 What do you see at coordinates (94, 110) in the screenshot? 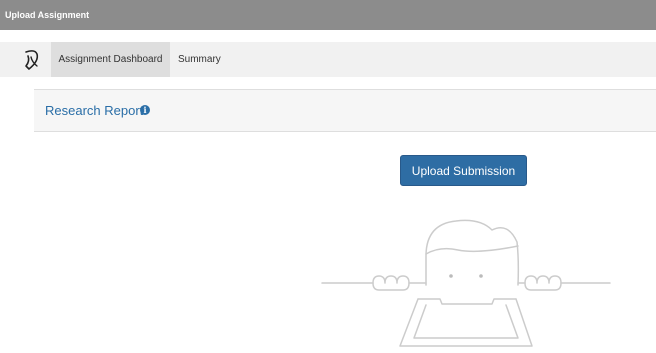
I see `assignment-title: Research Report` at bounding box center [94, 110].